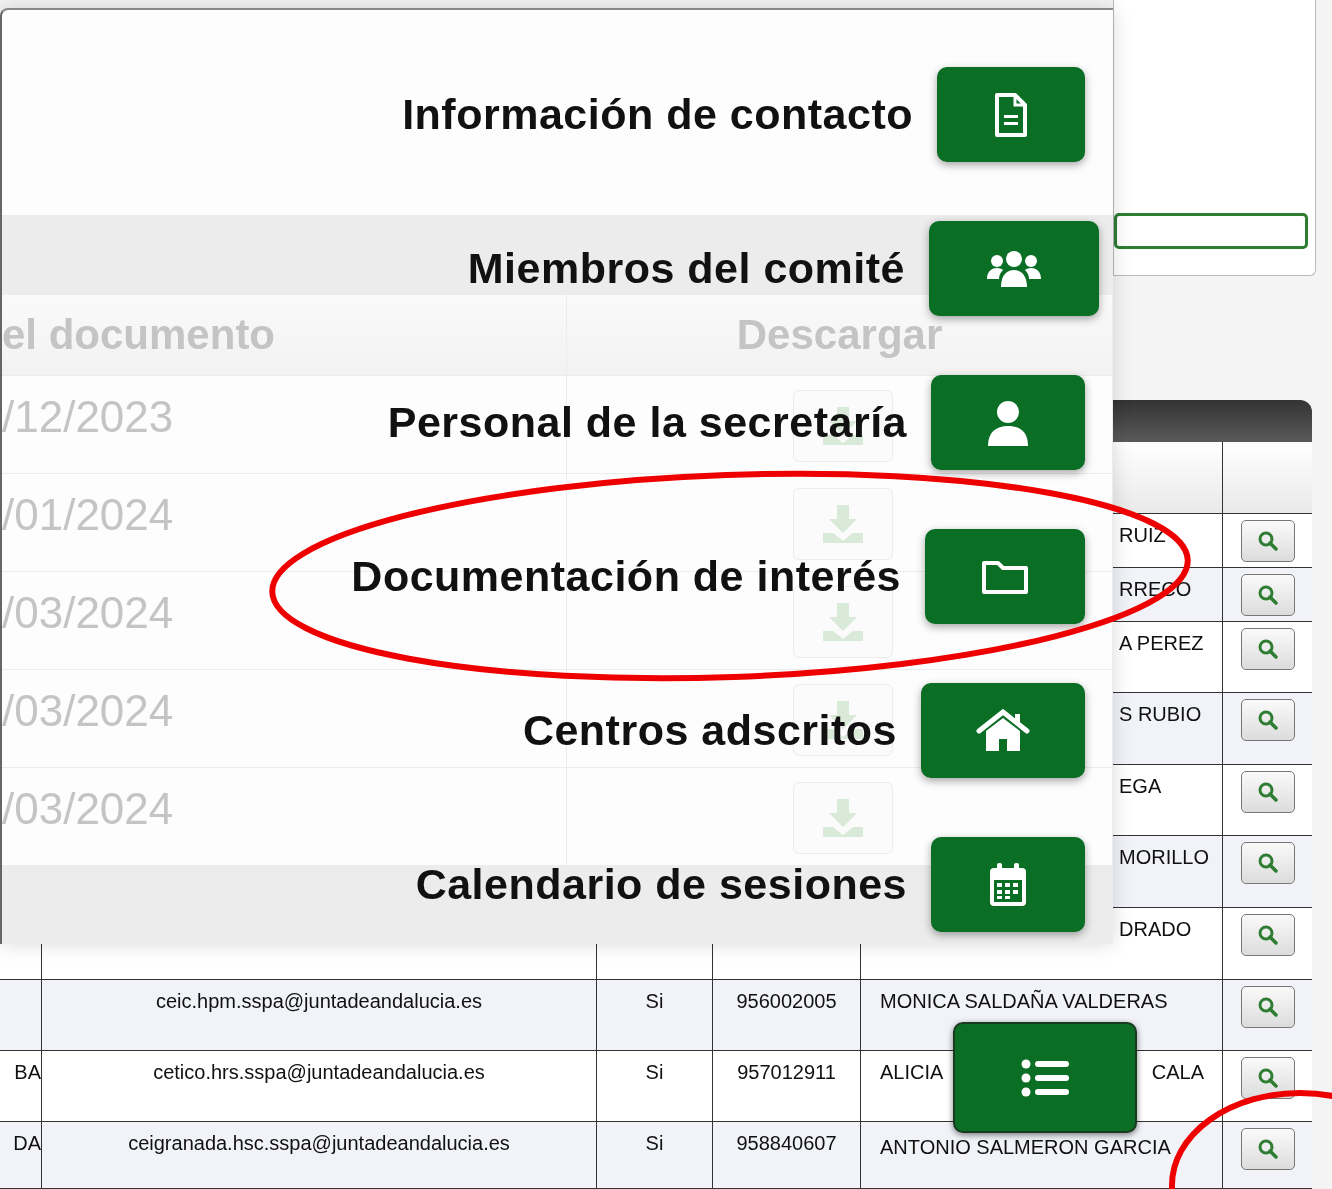 The image size is (1332, 1189). I want to click on house-icon, so click(1003, 730).